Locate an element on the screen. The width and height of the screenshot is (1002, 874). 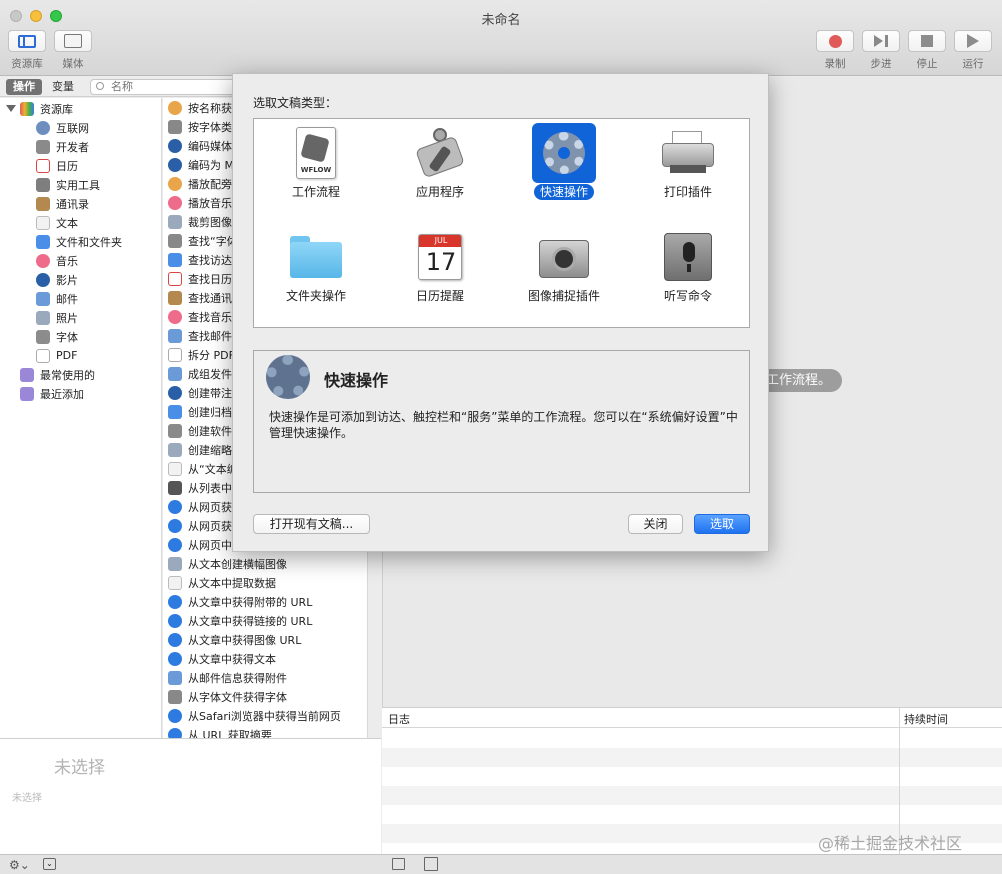
category-photos: 照片 is located at coordinates (57, 317).